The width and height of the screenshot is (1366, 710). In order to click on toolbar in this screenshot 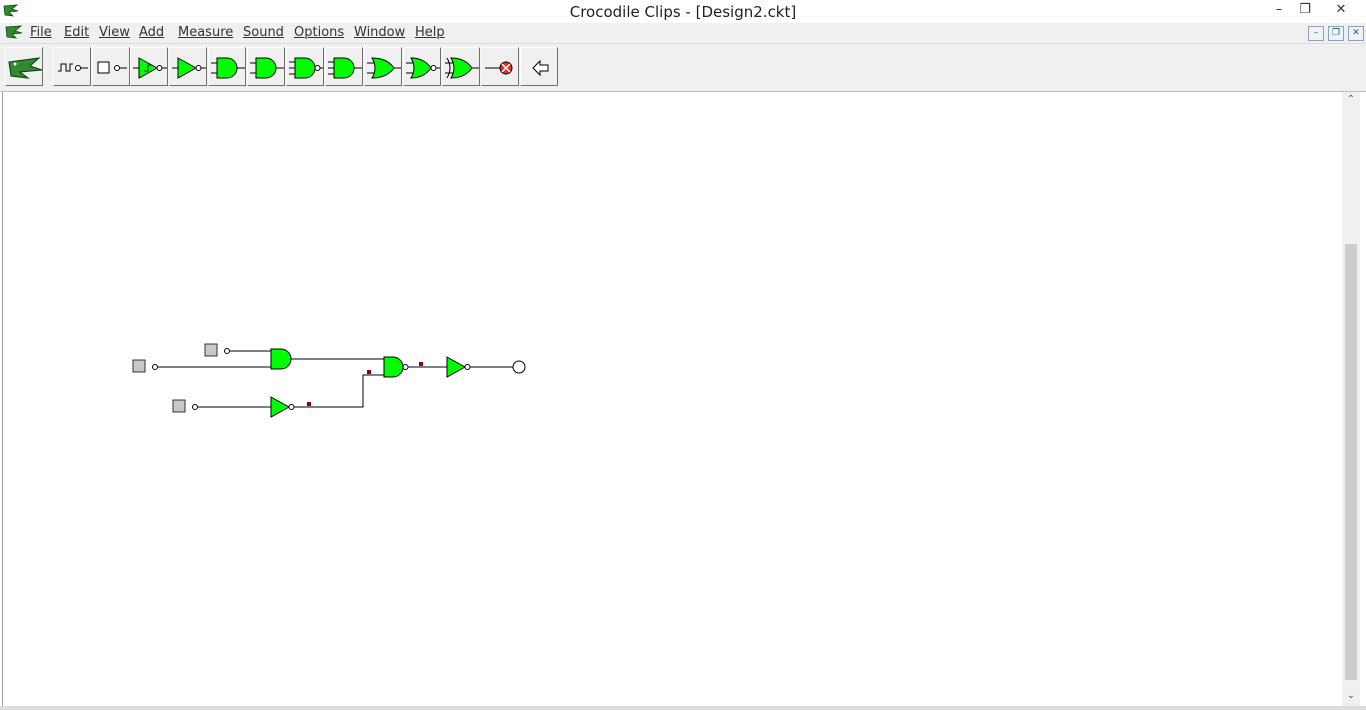, I will do `click(683, 68)`.